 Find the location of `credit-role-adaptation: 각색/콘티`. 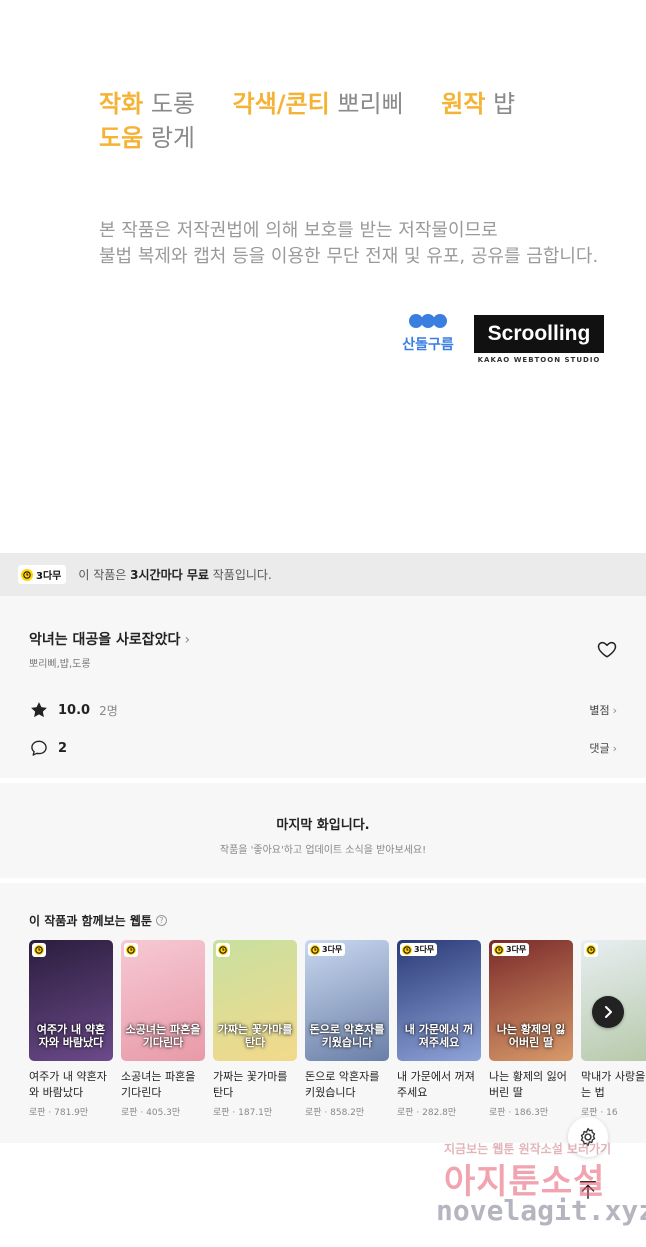

credit-role-adaptation: 각색/콘티 is located at coordinates (281, 104).